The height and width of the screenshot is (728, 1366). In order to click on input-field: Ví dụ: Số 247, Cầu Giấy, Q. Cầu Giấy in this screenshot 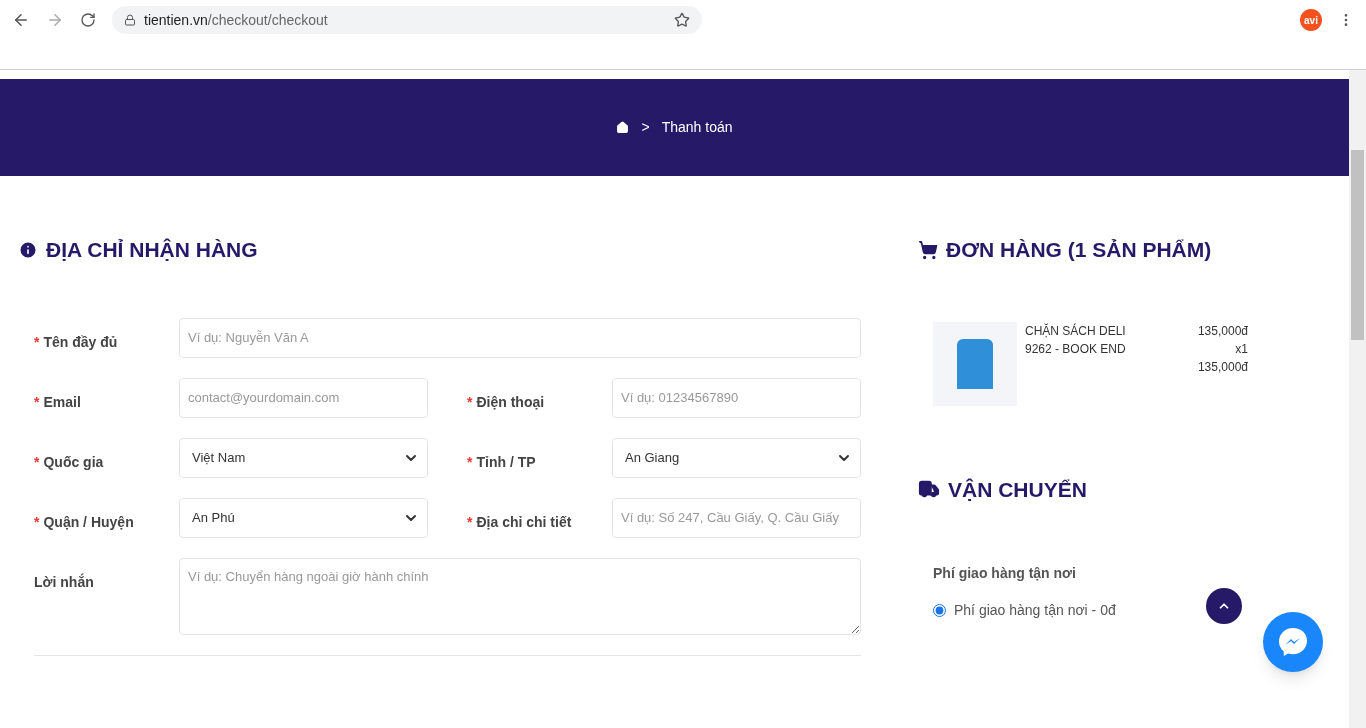, I will do `click(736, 517)`.